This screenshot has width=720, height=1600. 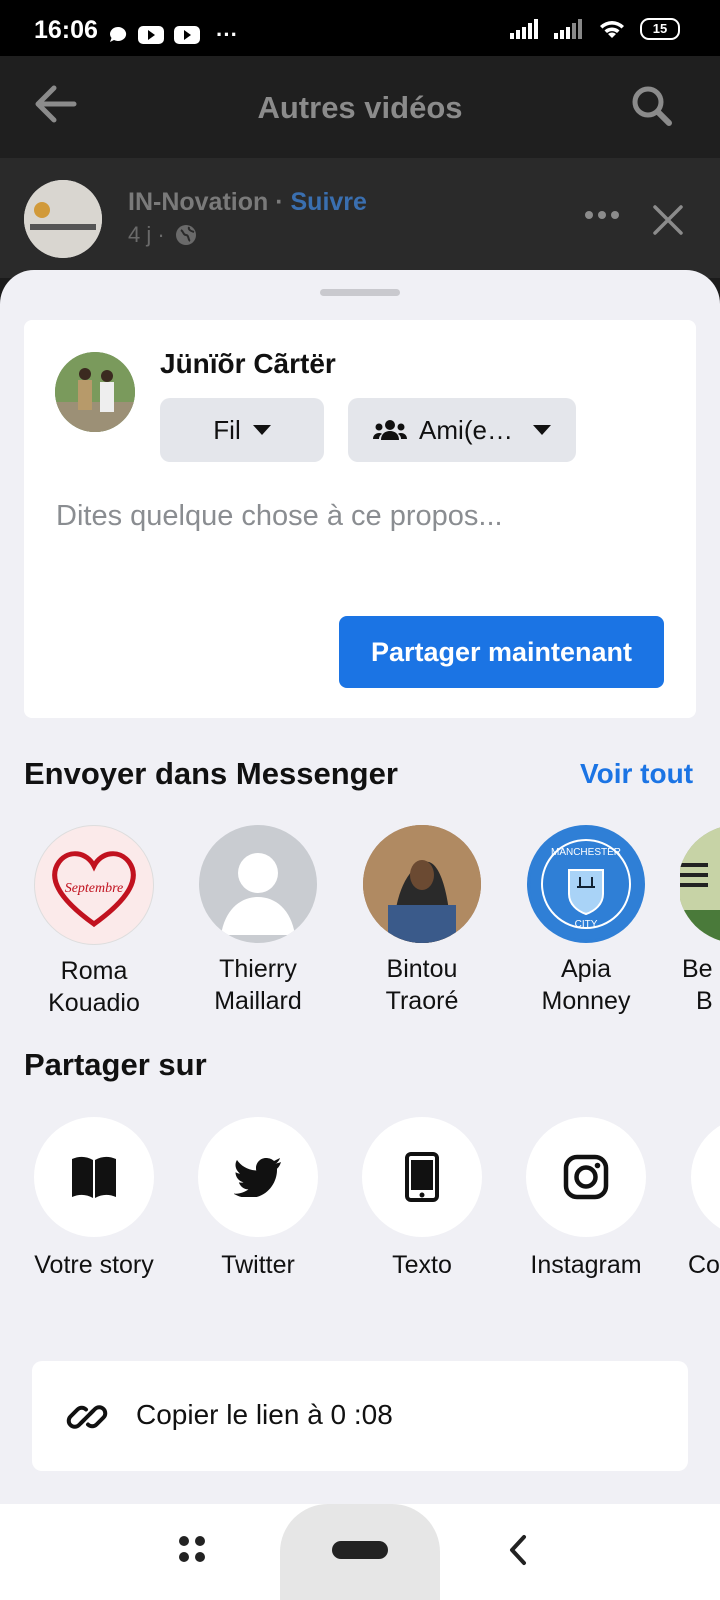 What do you see at coordinates (652, 106) in the screenshot?
I see `search-icon` at bounding box center [652, 106].